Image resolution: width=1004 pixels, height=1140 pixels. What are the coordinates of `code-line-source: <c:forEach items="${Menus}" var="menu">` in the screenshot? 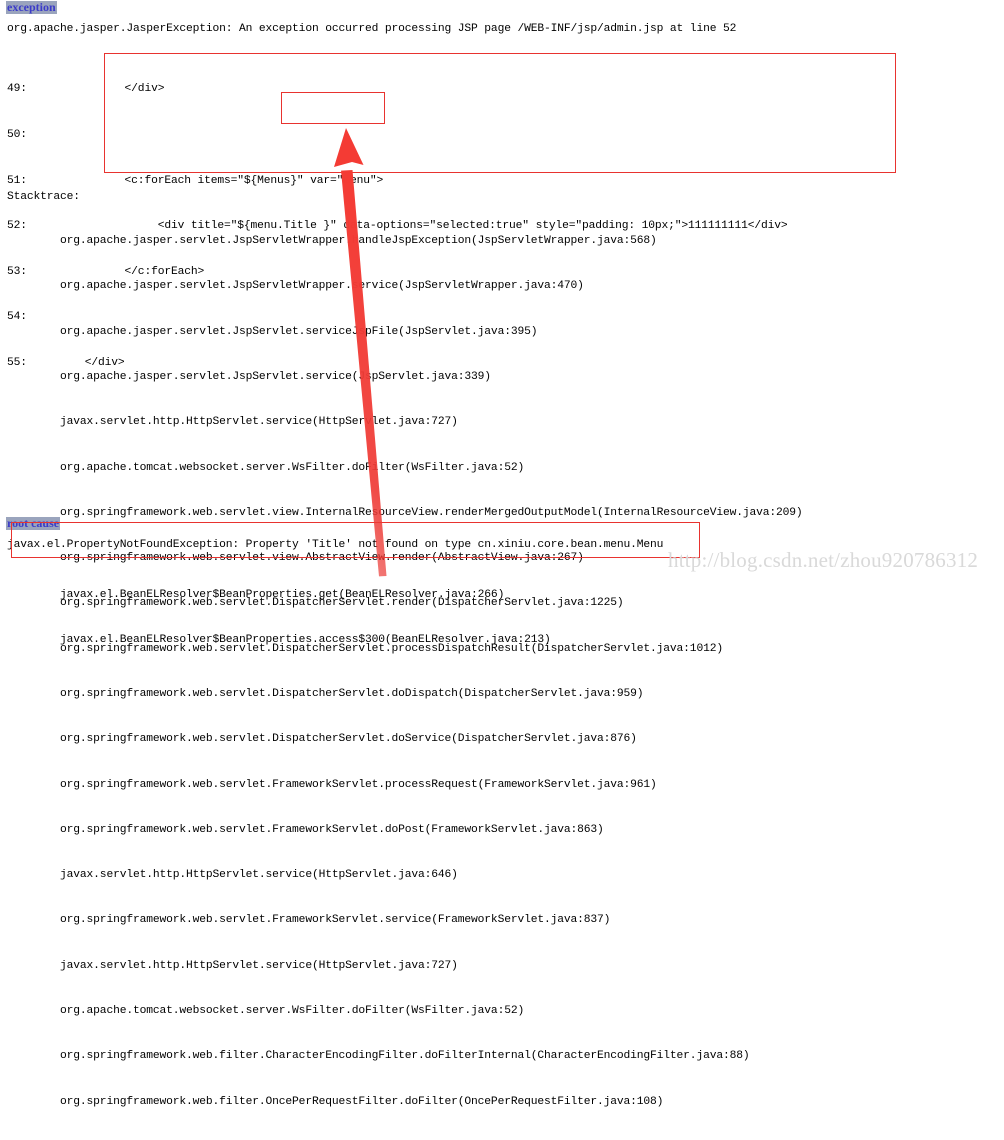 It's located at (214, 180).